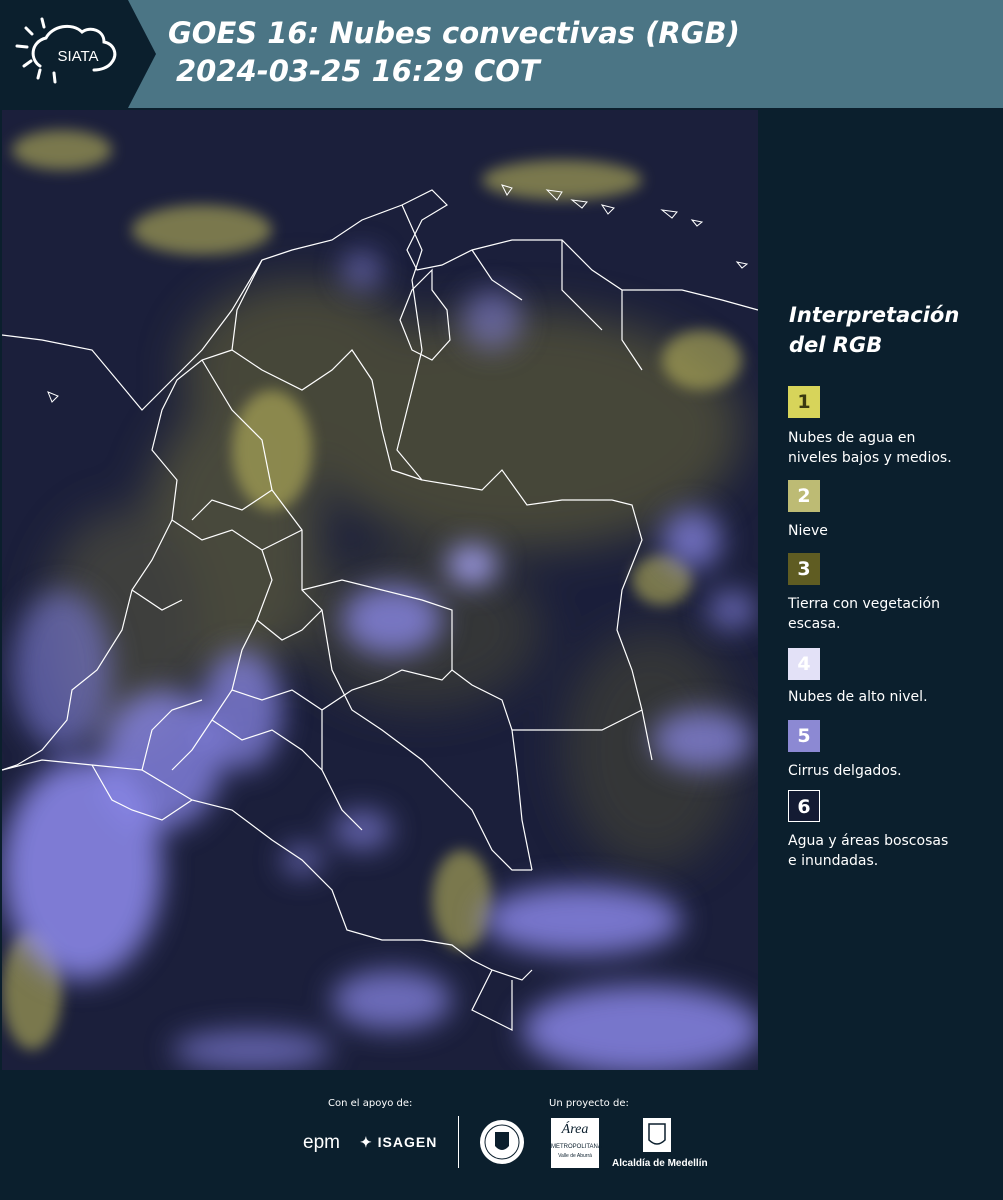 Image resolution: width=1003 pixels, height=1200 pixels. What do you see at coordinates (890, 614) in the screenshot?
I see `legend-label-3: Tierra con vegetación escasa.` at bounding box center [890, 614].